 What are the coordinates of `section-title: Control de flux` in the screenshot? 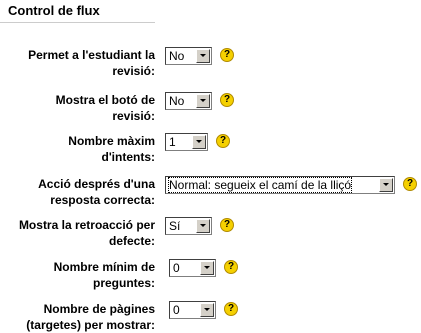 It's located at (54, 10).